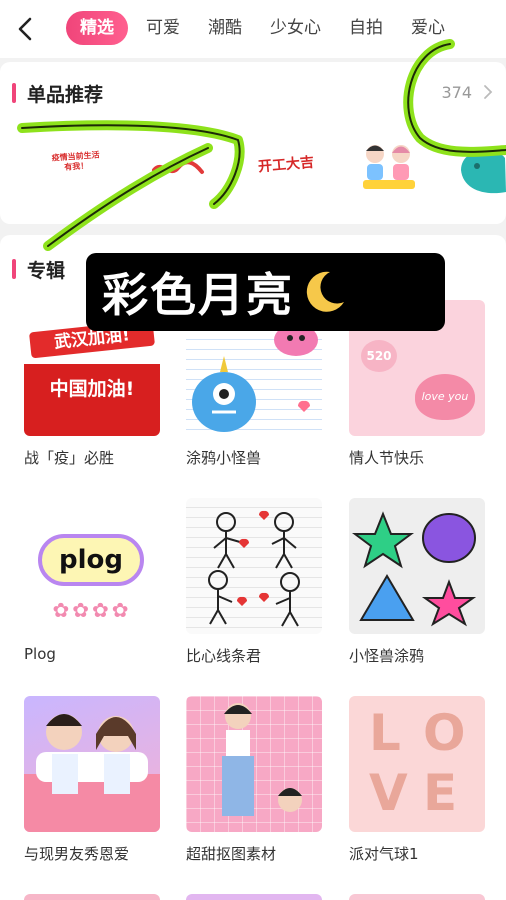  Describe the element at coordinates (163, 28) in the screenshot. I see `tab-cute: 可爱` at that location.